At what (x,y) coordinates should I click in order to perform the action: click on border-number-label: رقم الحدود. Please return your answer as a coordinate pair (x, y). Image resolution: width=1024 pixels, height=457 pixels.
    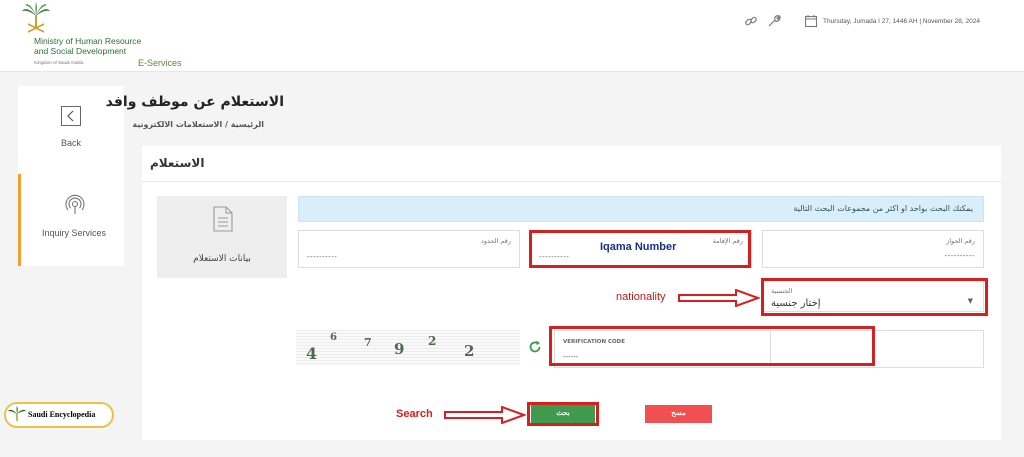
    Looking at the image, I should click on (495, 241).